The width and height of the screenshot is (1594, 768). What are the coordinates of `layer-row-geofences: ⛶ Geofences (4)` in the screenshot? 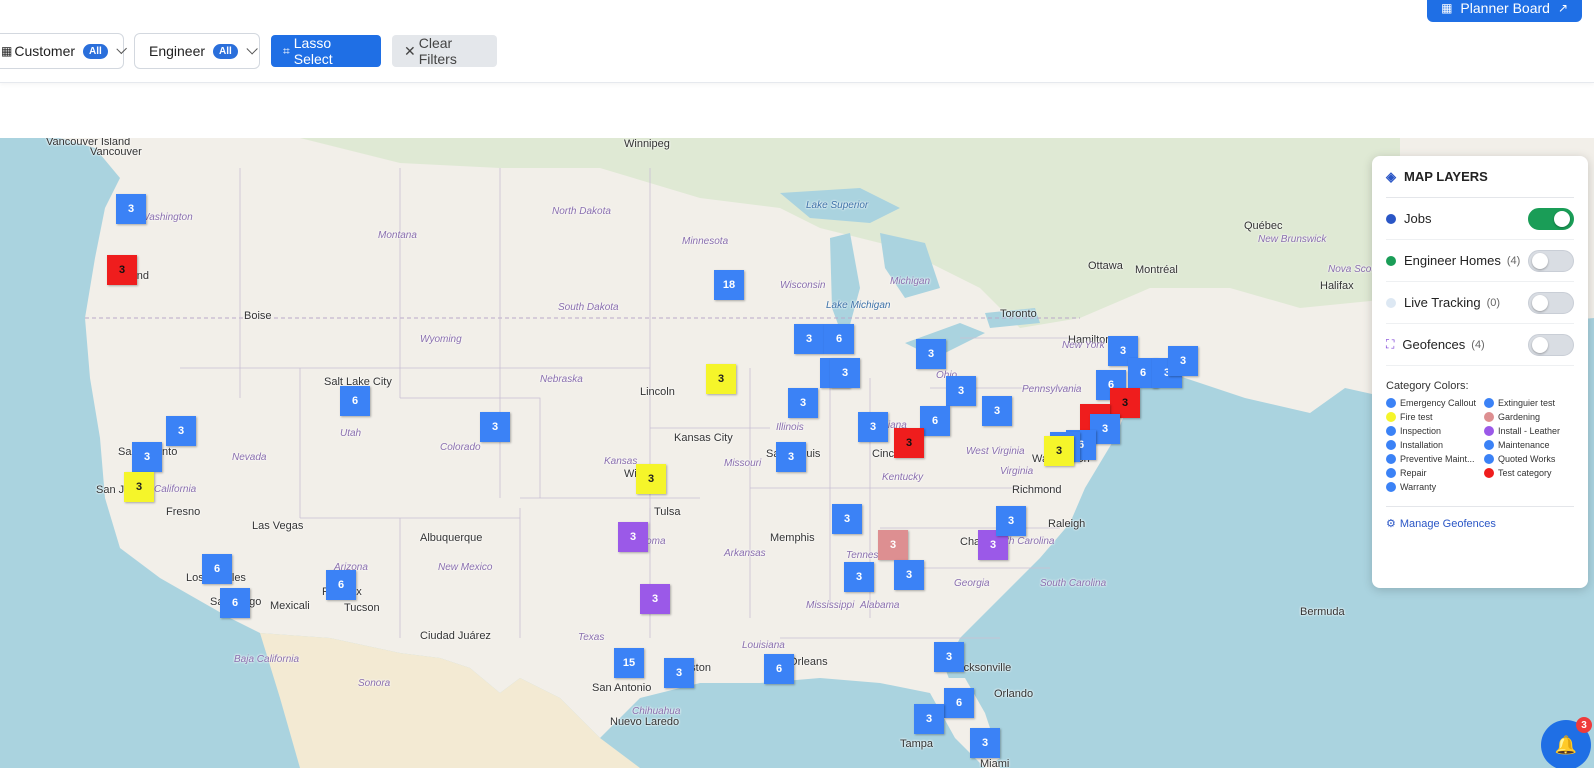 It's located at (1480, 345).